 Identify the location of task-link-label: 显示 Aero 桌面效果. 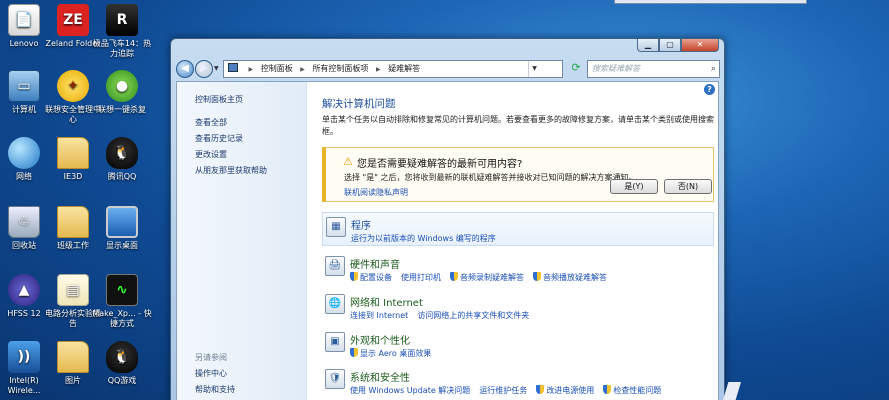
(396, 353).